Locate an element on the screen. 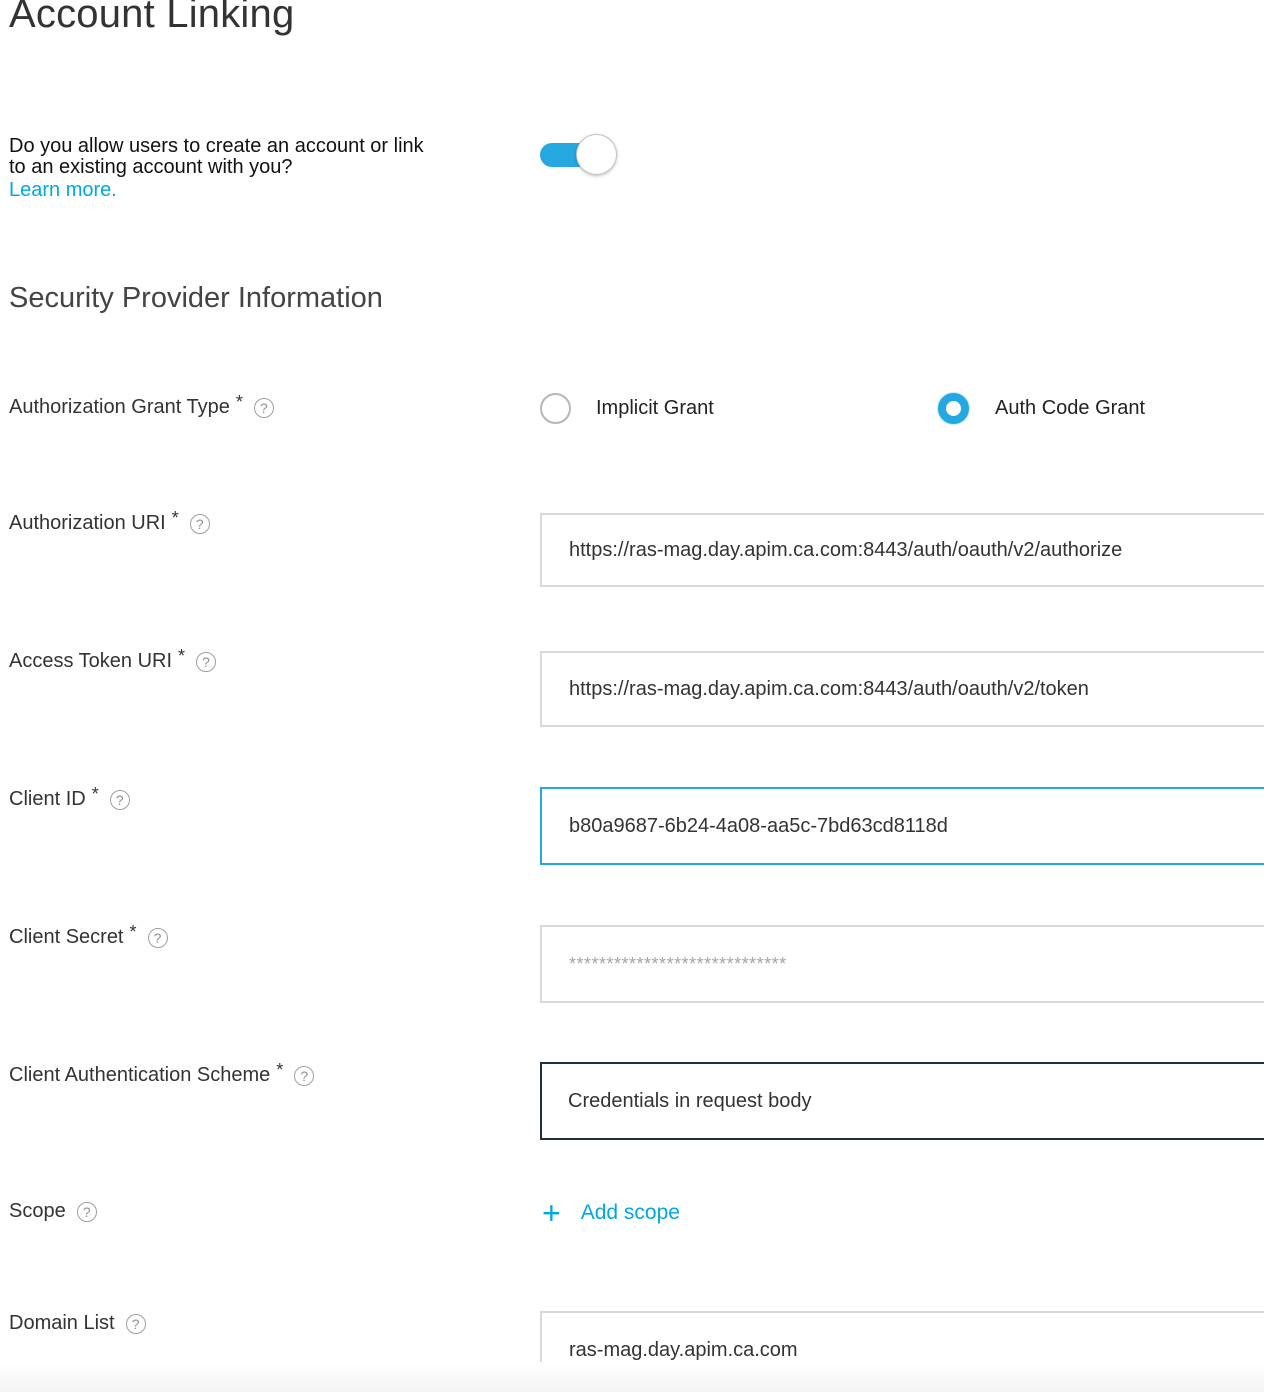 The width and height of the screenshot is (1264, 1392). client-id-label-text: Client ID is located at coordinates (47, 799).